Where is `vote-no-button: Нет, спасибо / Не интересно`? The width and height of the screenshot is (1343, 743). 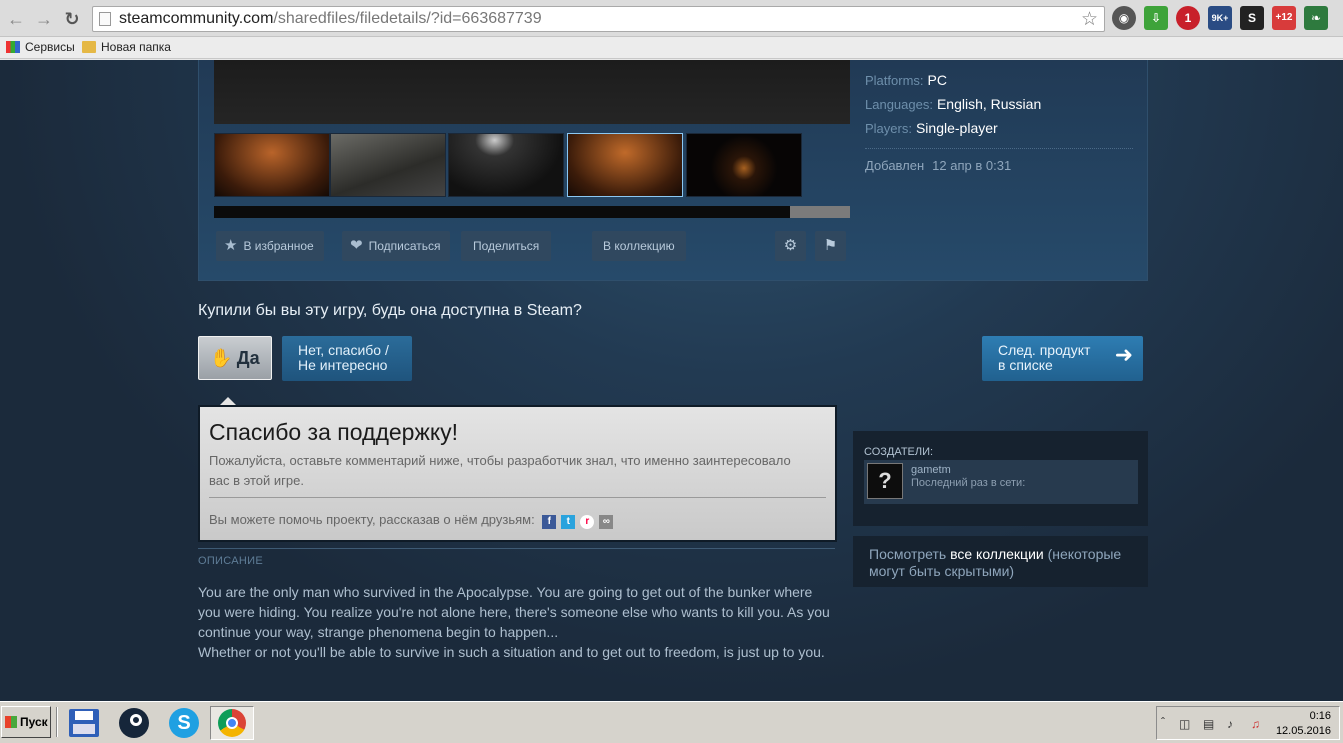
vote-no-button: Нет, спасибо / Не интересно is located at coordinates (347, 358).